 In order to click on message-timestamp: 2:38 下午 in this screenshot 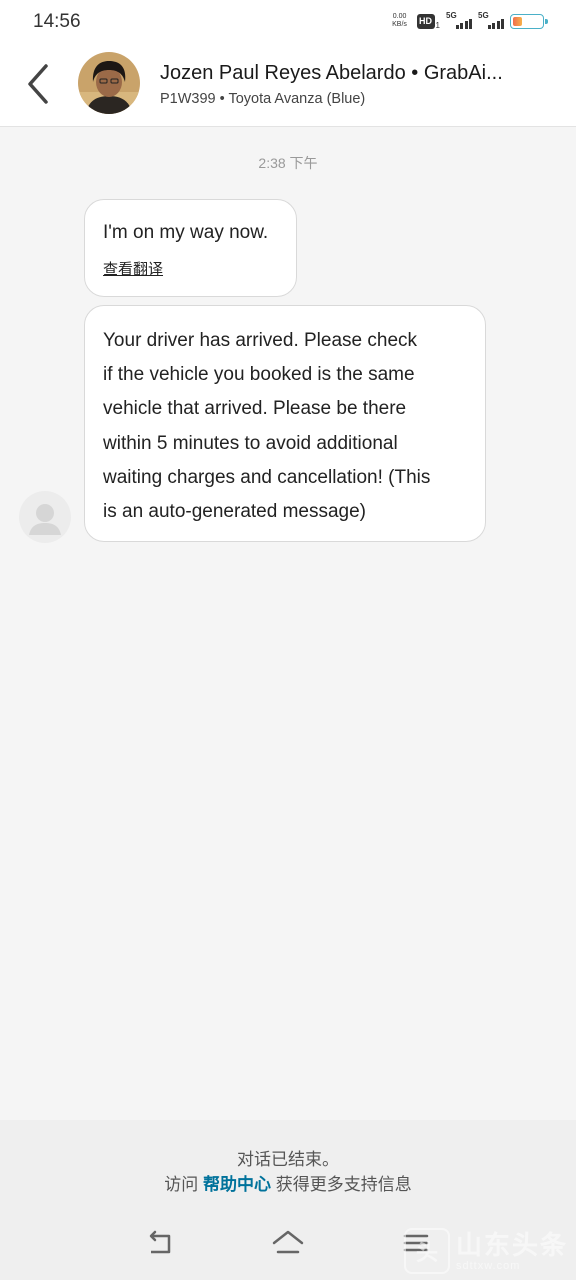, I will do `click(288, 163)`.